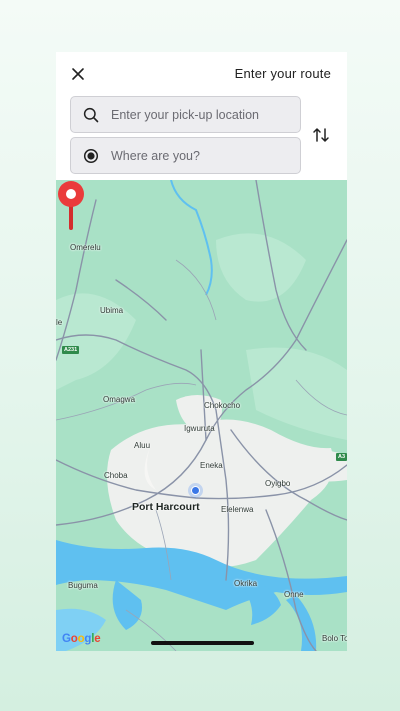 Image resolution: width=400 pixels, height=711 pixels. Describe the element at coordinates (91, 114) in the screenshot. I see `search-icon` at that location.